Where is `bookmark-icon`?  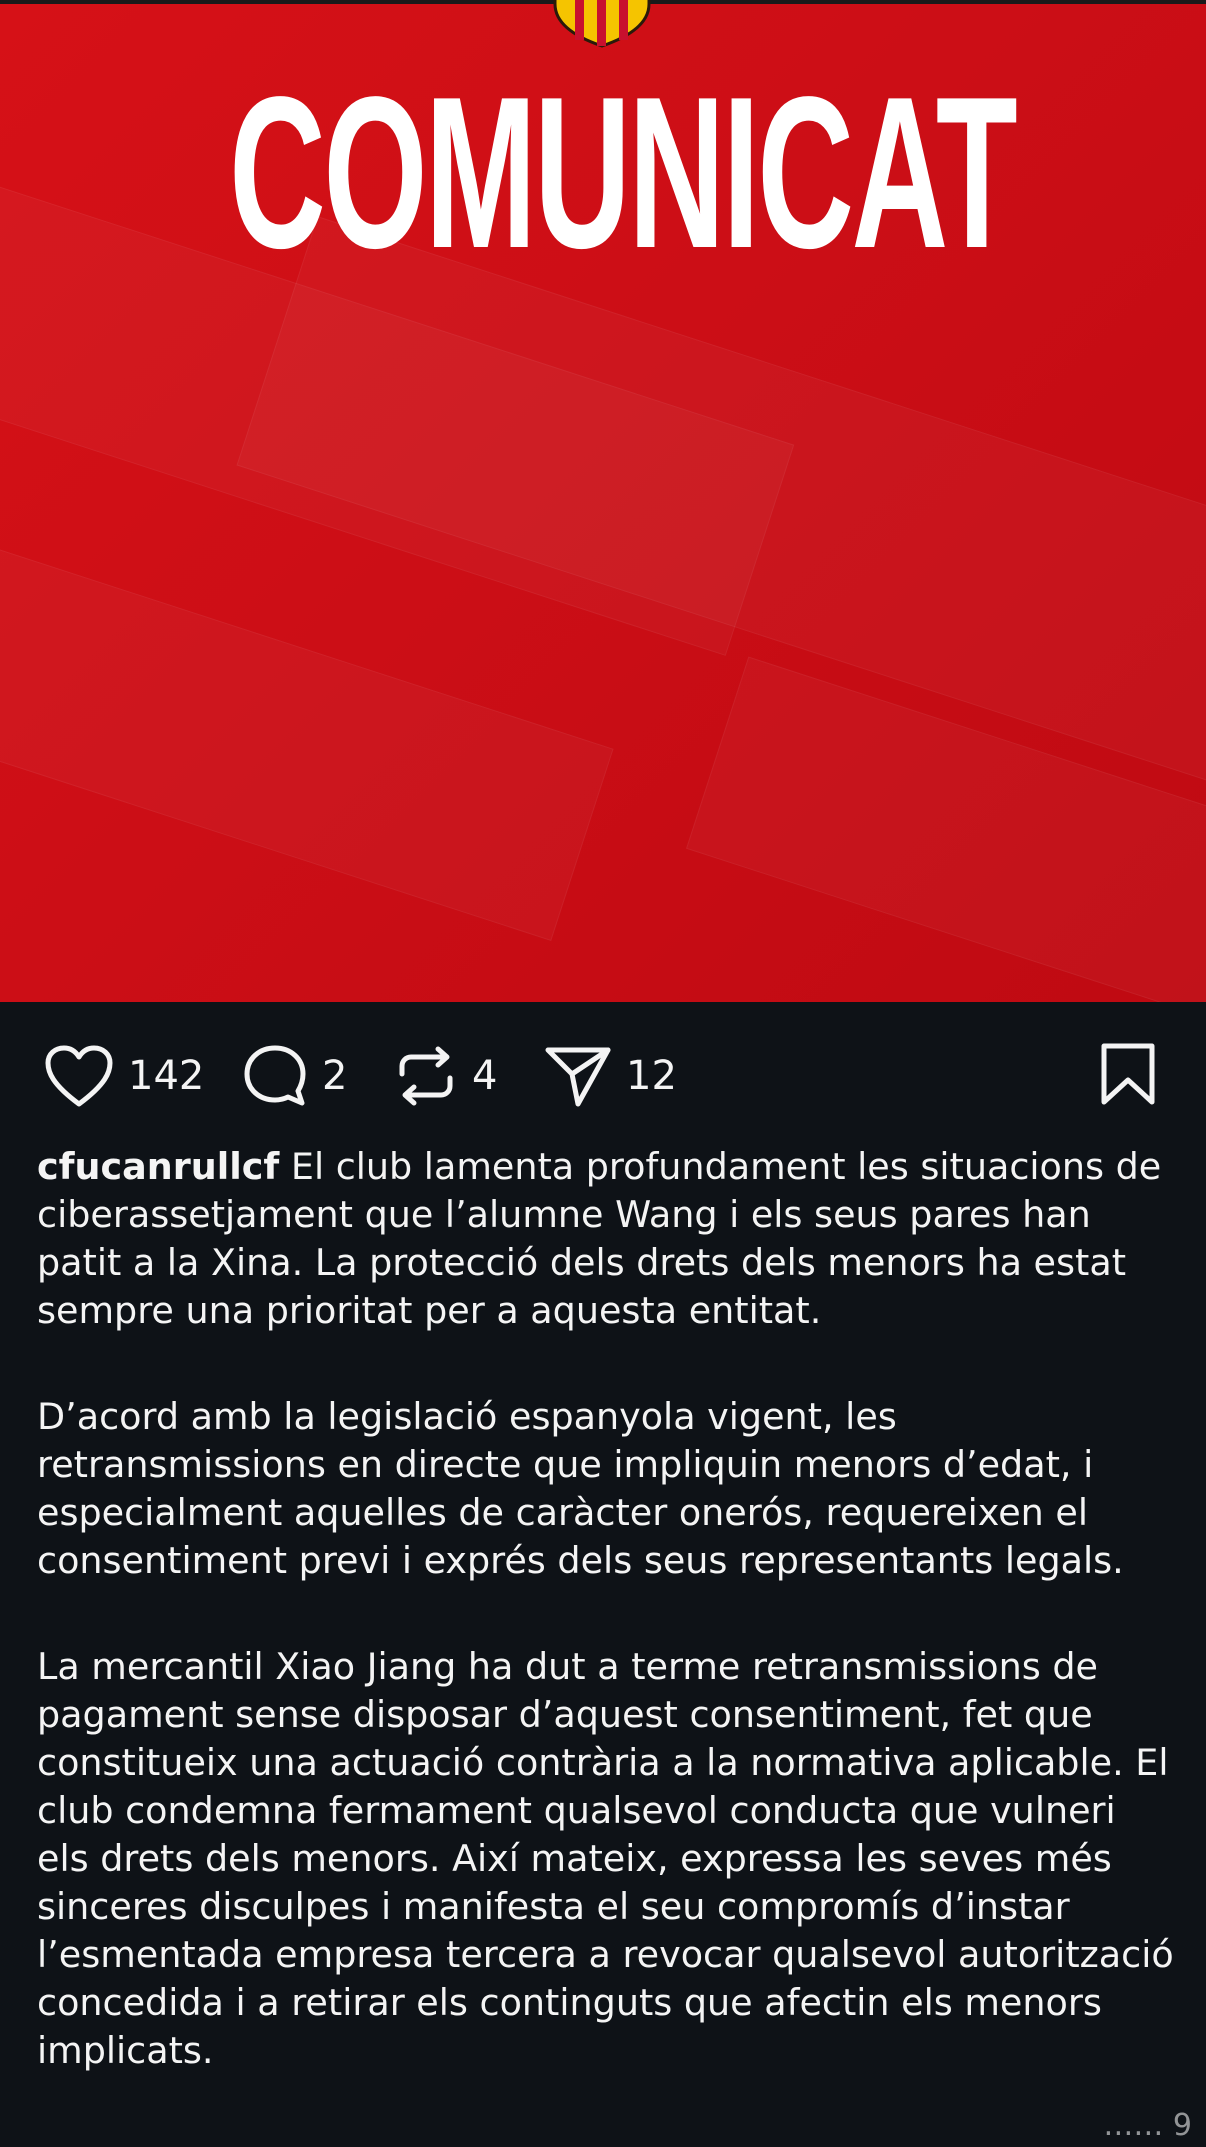
bookmark-icon is located at coordinates (1128, 1074).